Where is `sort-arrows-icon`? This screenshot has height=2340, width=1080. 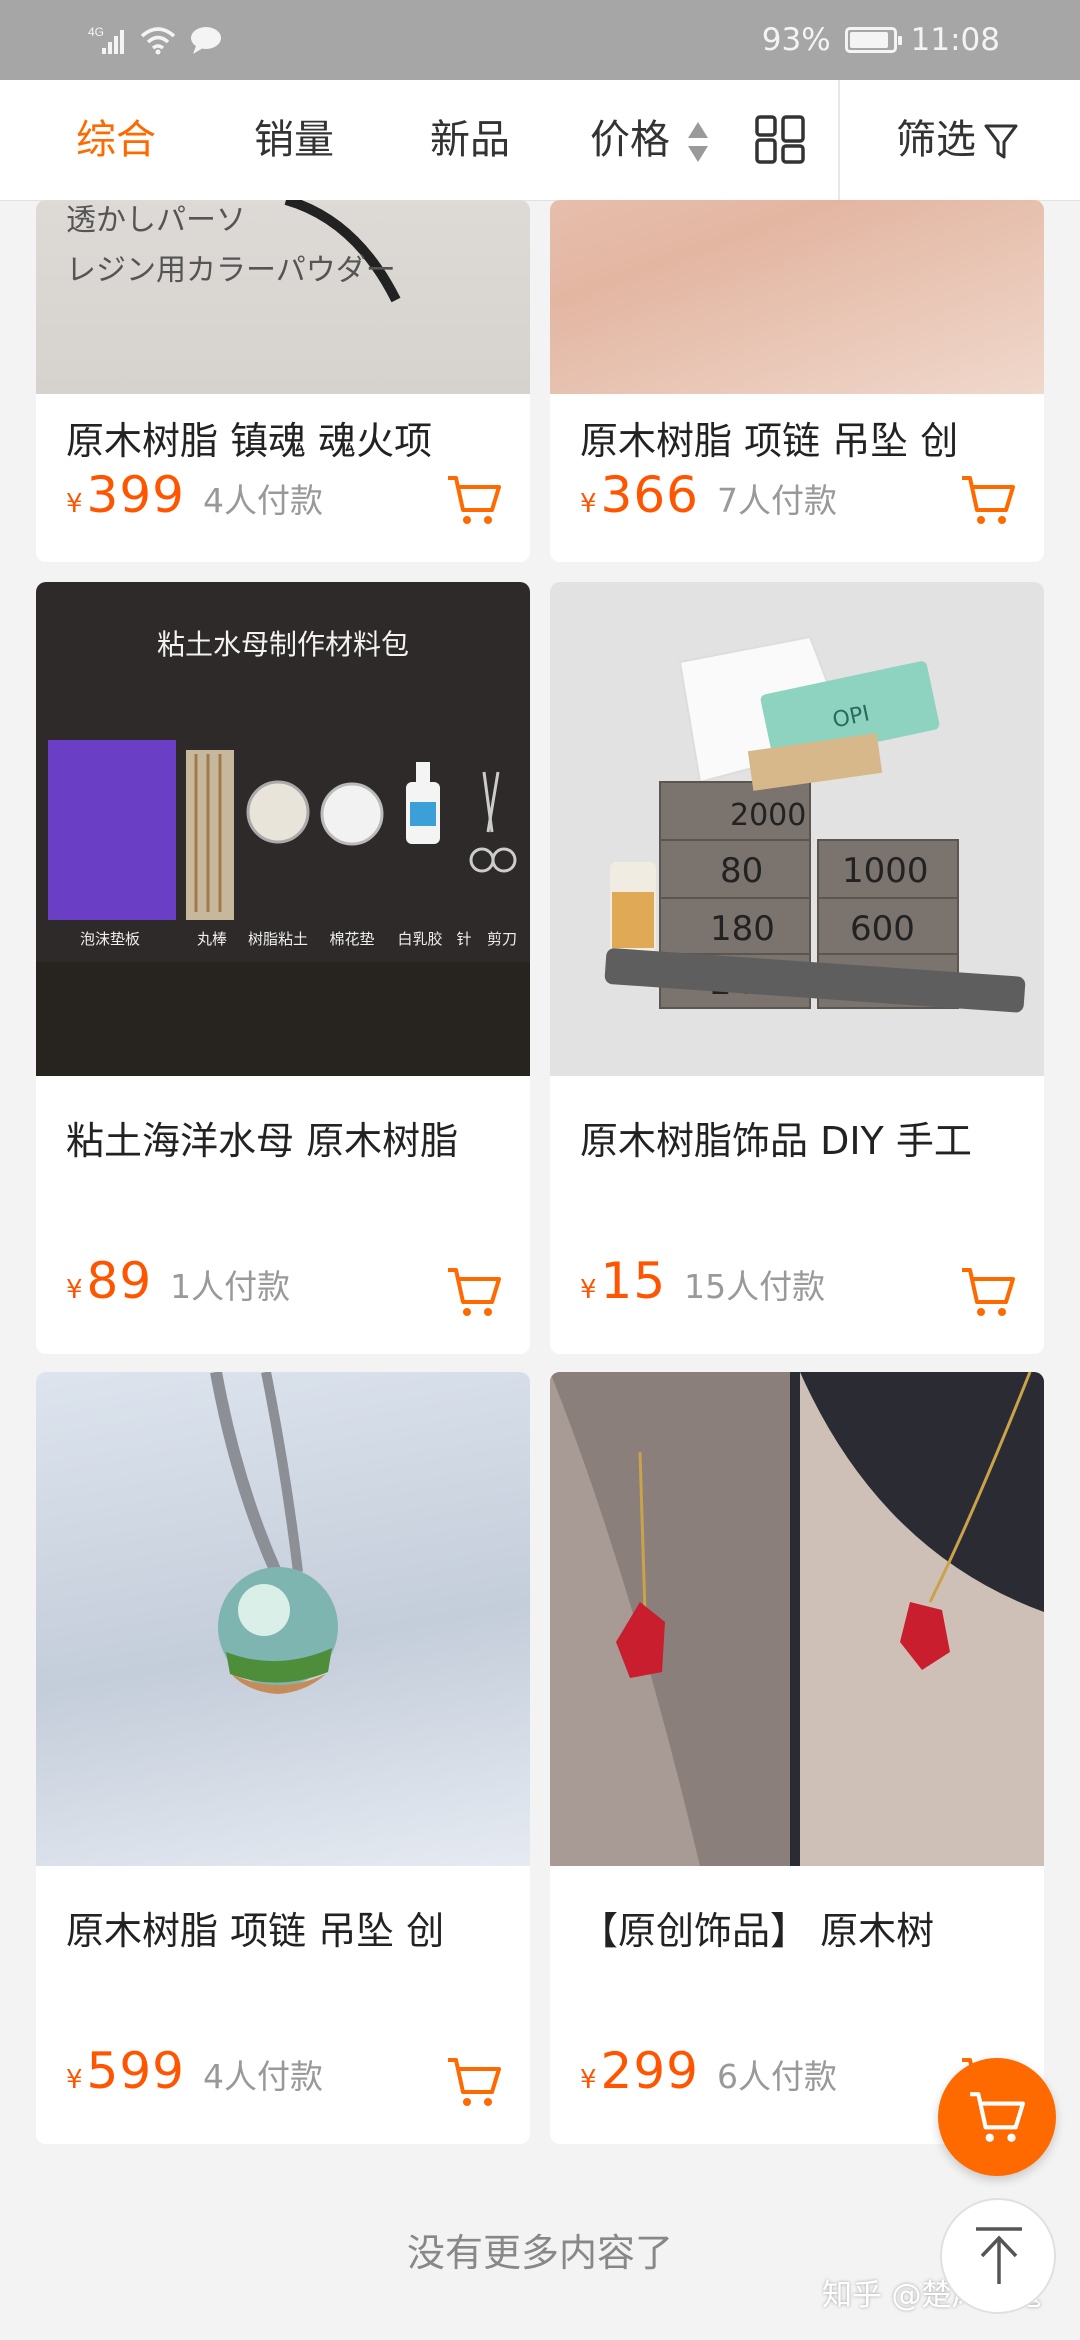 sort-arrows-icon is located at coordinates (698, 142).